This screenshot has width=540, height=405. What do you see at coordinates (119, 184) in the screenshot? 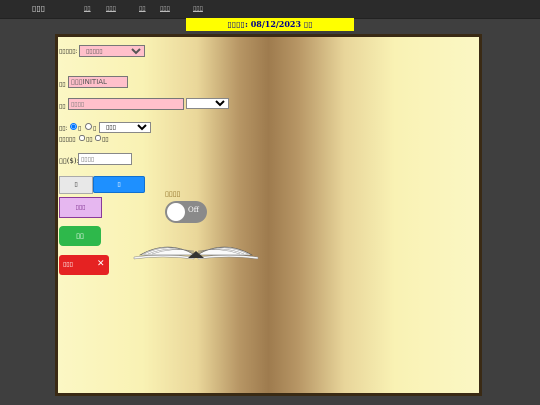
I see `primary-button: ▯` at bounding box center [119, 184].